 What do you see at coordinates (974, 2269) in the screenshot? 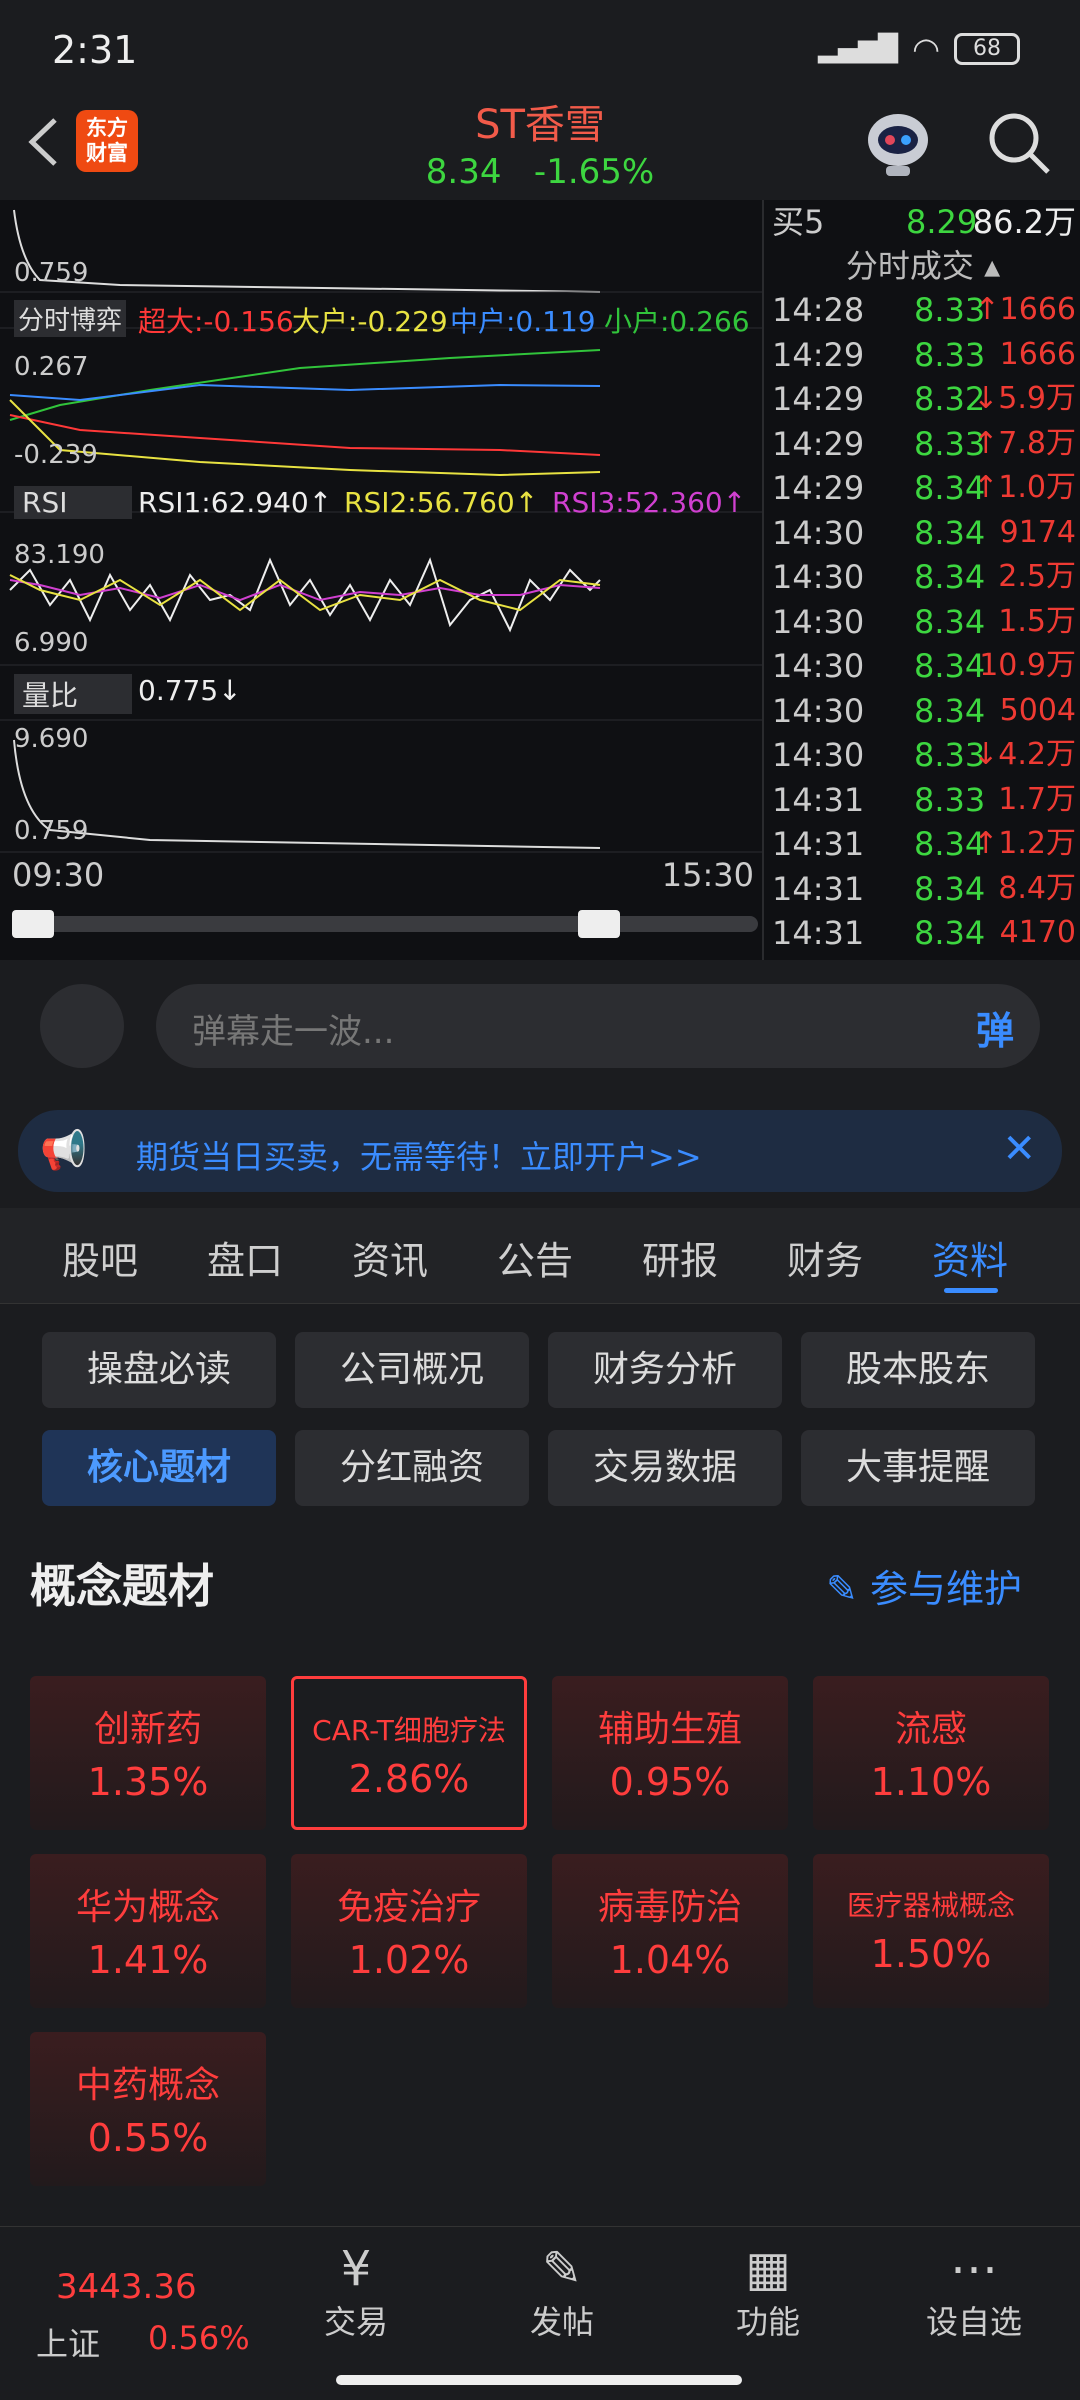
I see `more-icon: ⋯` at bounding box center [974, 2269].